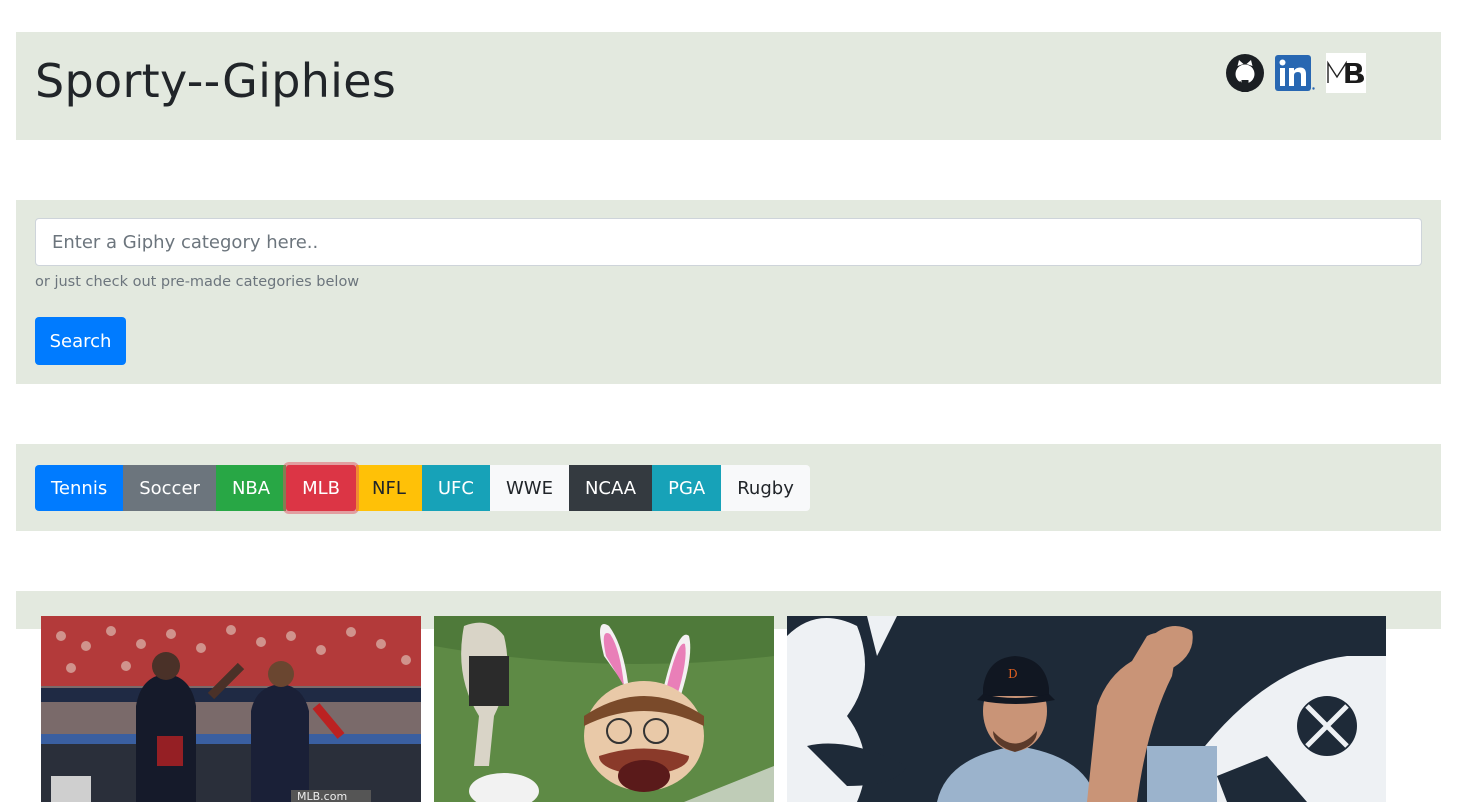 Image resolution: width=1459 pixels, height=802 pixels. I want to click on category-button-group: Tennis Soccer NBA MLB NFL UFC WWE NCAA PGA Rugby, so click(422, 488).